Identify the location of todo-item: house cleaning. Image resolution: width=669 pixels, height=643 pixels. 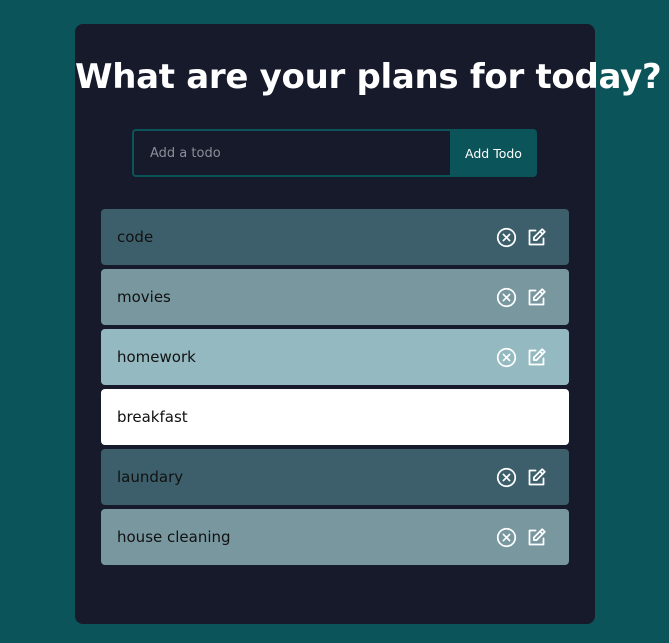
(335, 537).